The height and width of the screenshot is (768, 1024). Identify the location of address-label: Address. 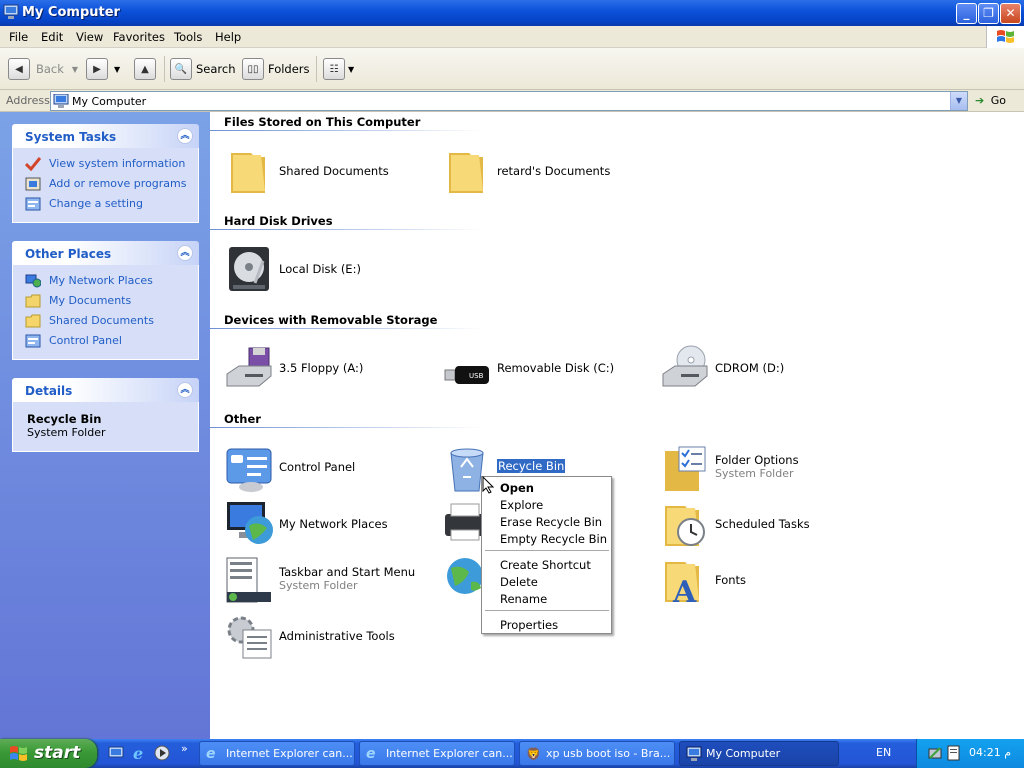
(28, 100).